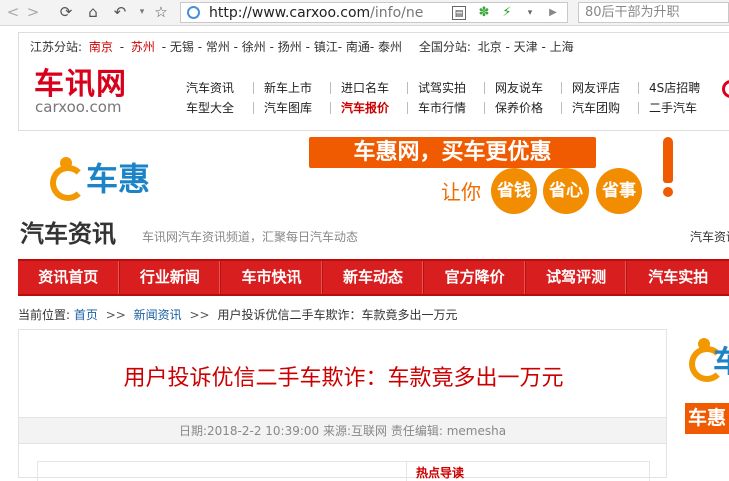  What do you see at coordinates (56, 47) in the screenshot?
I see `branch-label: 江苏分站:` at bounding box center [56, 47].